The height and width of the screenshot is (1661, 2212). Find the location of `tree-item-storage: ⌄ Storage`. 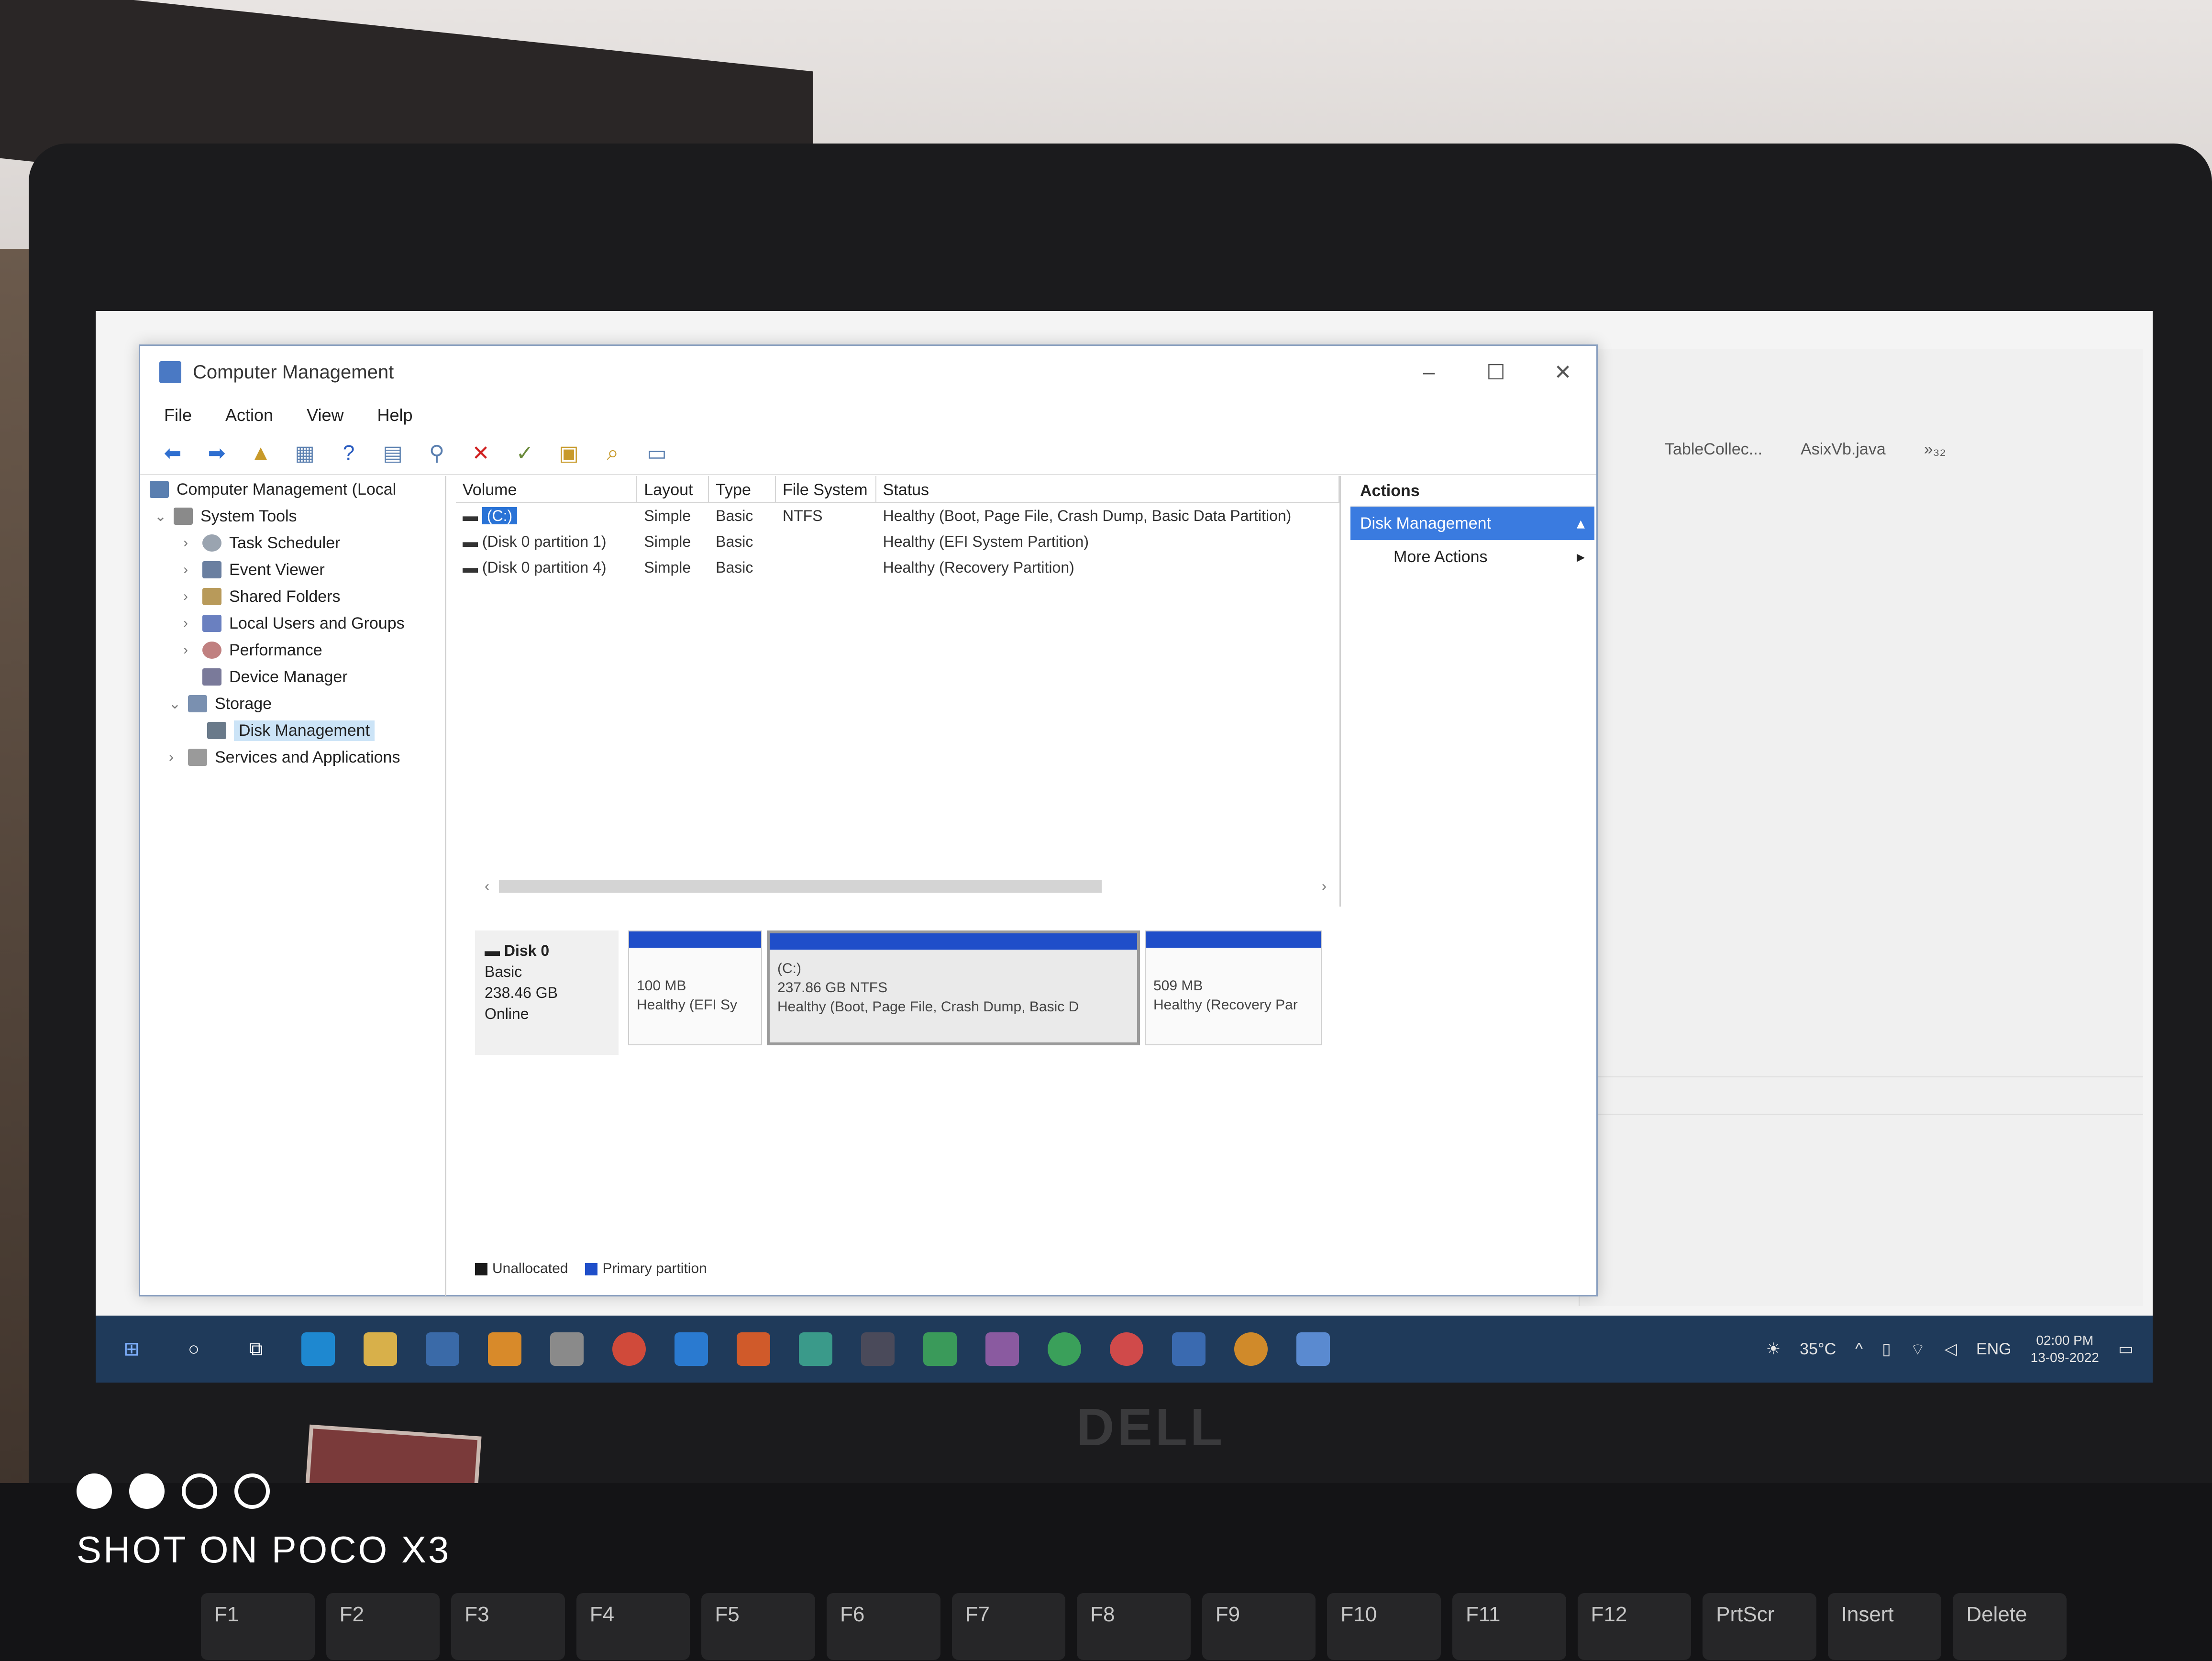

tree-item-storage: ⌄ Storage is located at coordinates (297, 704).